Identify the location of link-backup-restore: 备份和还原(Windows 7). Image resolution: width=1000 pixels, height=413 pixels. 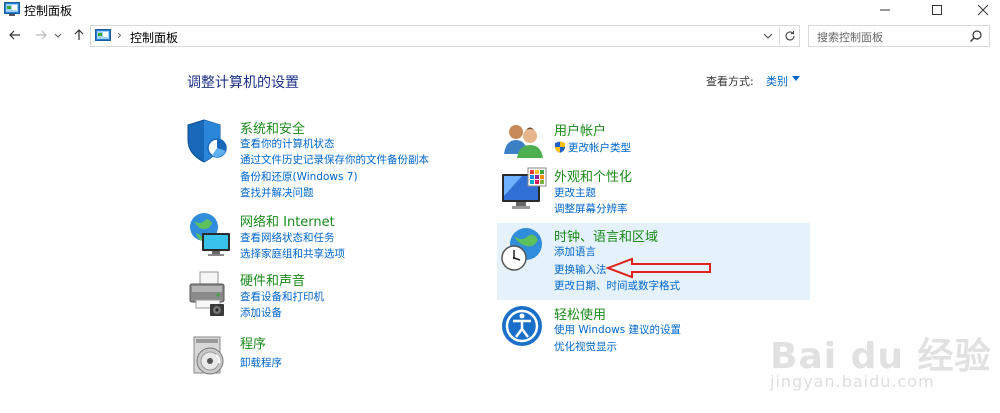
(299, 176).